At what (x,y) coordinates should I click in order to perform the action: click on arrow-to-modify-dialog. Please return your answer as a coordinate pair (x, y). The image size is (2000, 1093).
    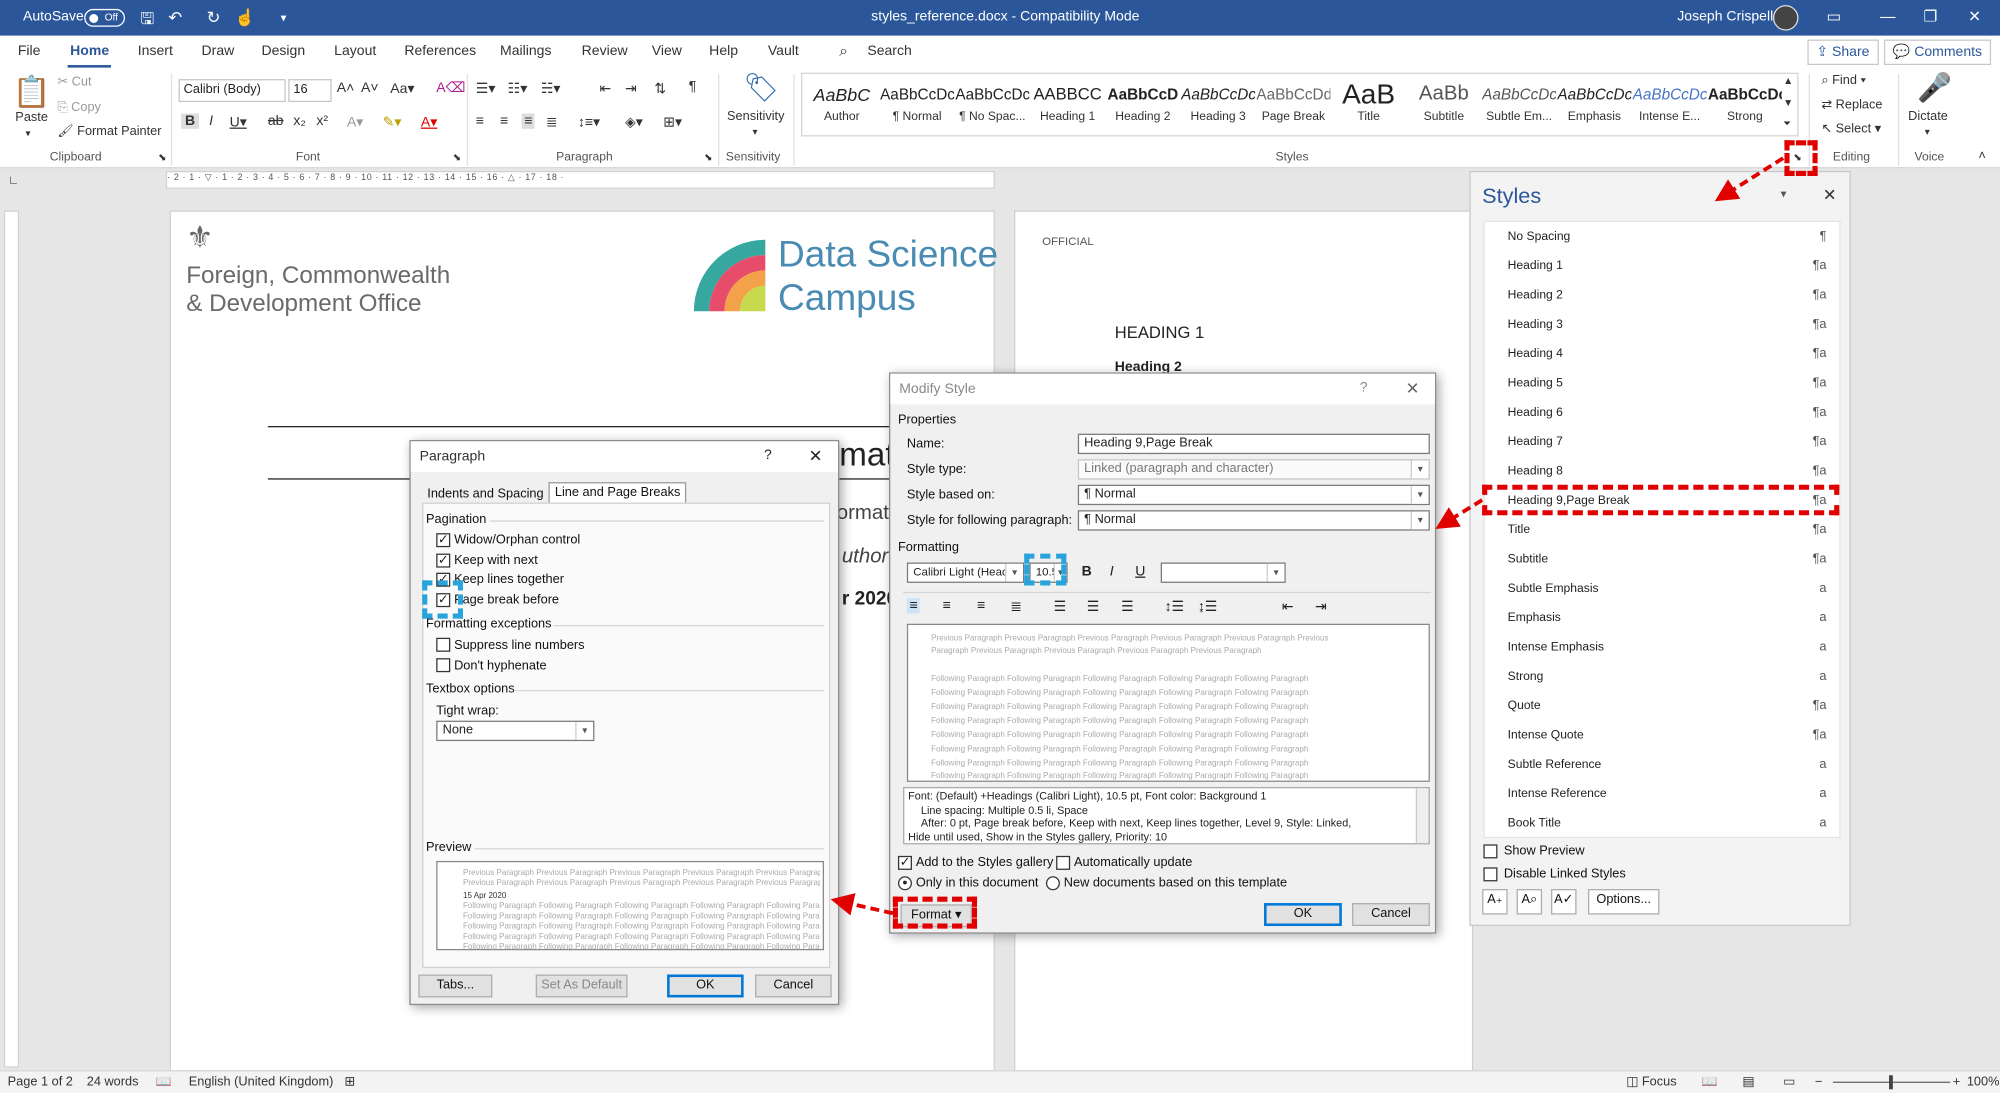
    Looking at the image, I should click on (1459, 514).